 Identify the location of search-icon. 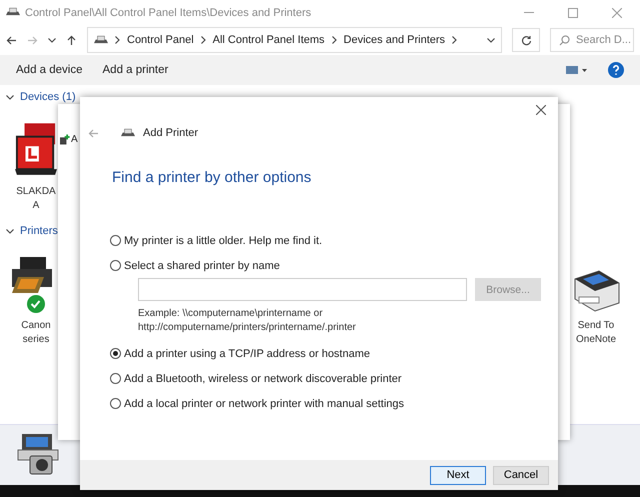
(564, 40).